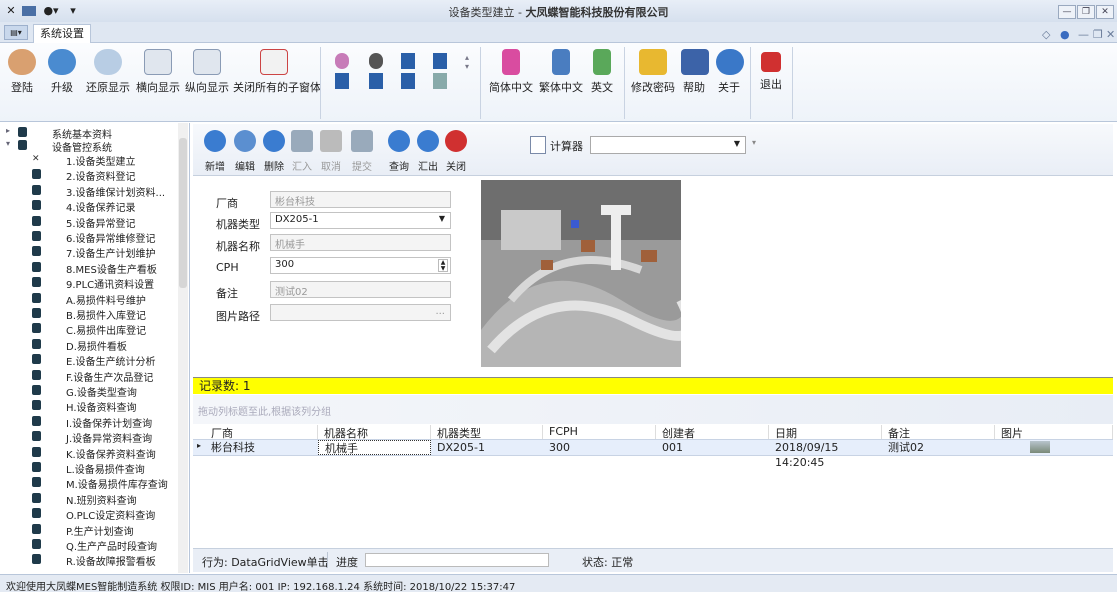 Image resolution: width=1117 pixels, height=593 pixels. I want to click on tree-node-equipment-control: ▾ 设备管控系统, so click(91, 146).